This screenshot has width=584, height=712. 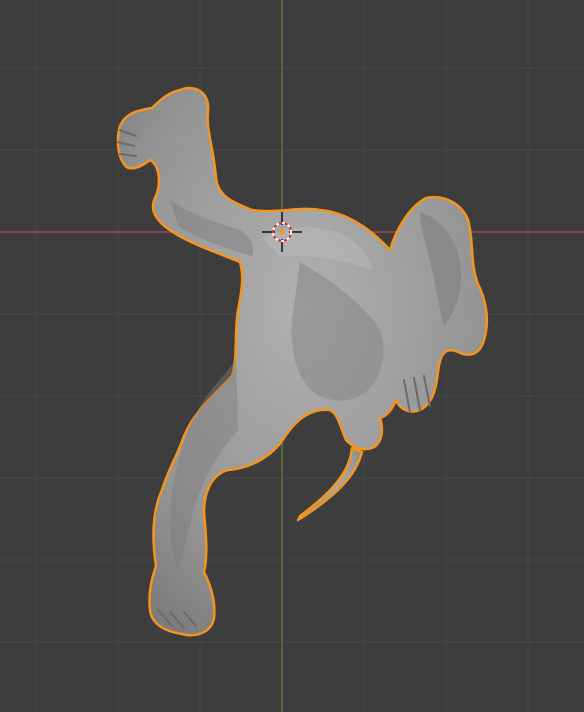 What do you see at coordinates (330, 484) in the screenshot?
I see `mesh-tail` at bounding box center [330, 484].